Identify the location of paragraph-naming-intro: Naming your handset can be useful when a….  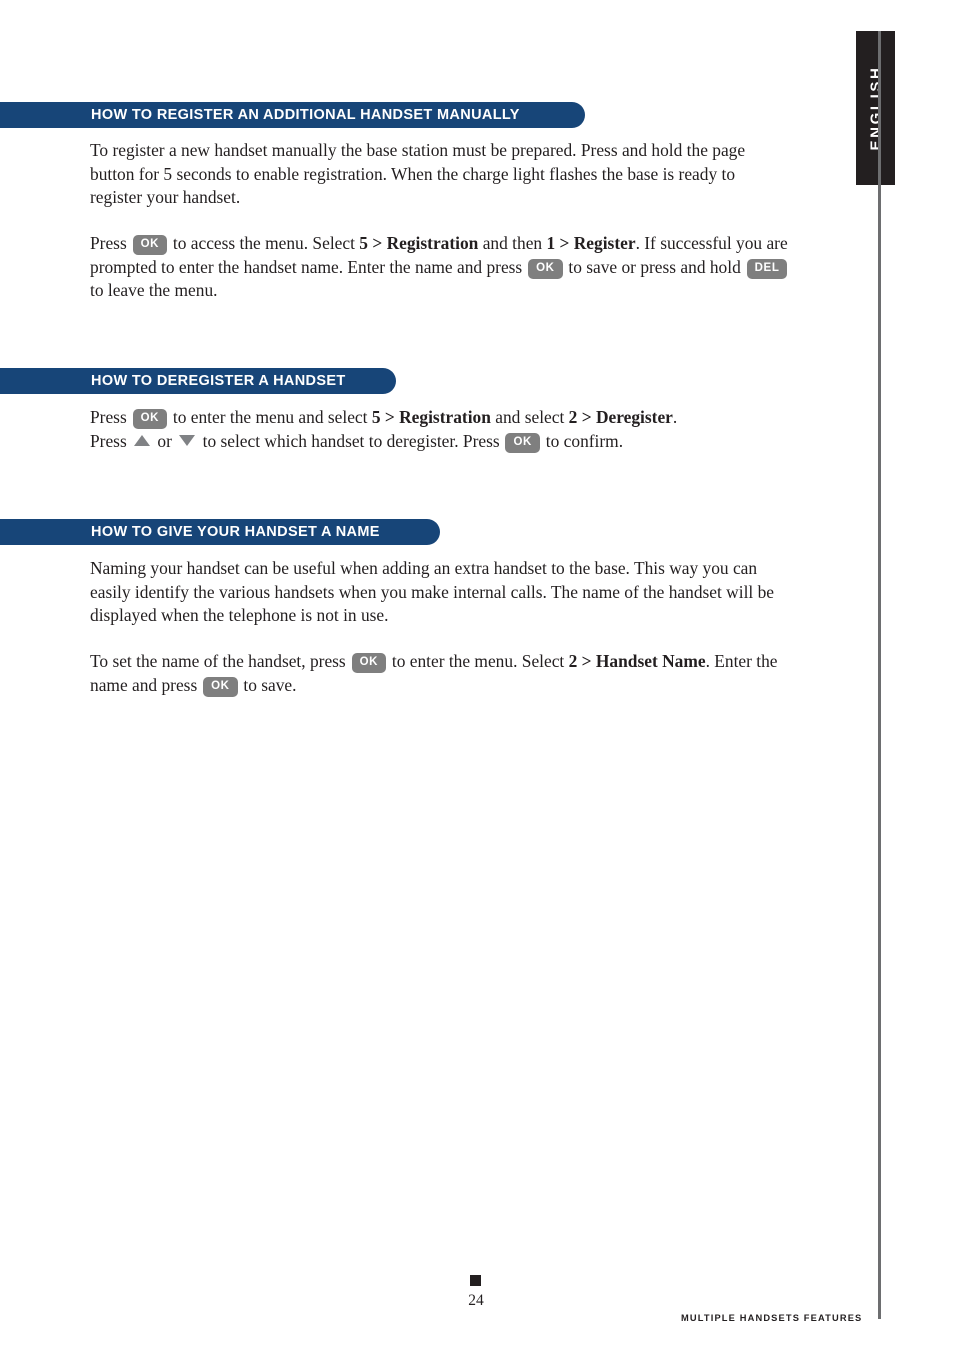
(432, 592).